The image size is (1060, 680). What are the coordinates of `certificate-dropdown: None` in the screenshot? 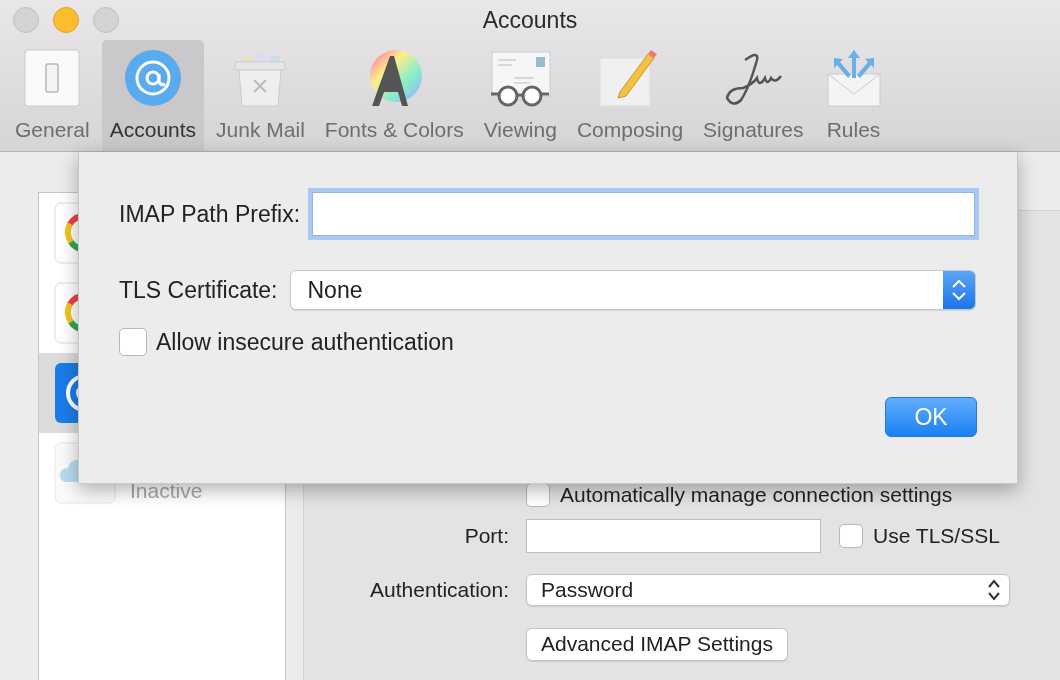 It's located at (632, 290).